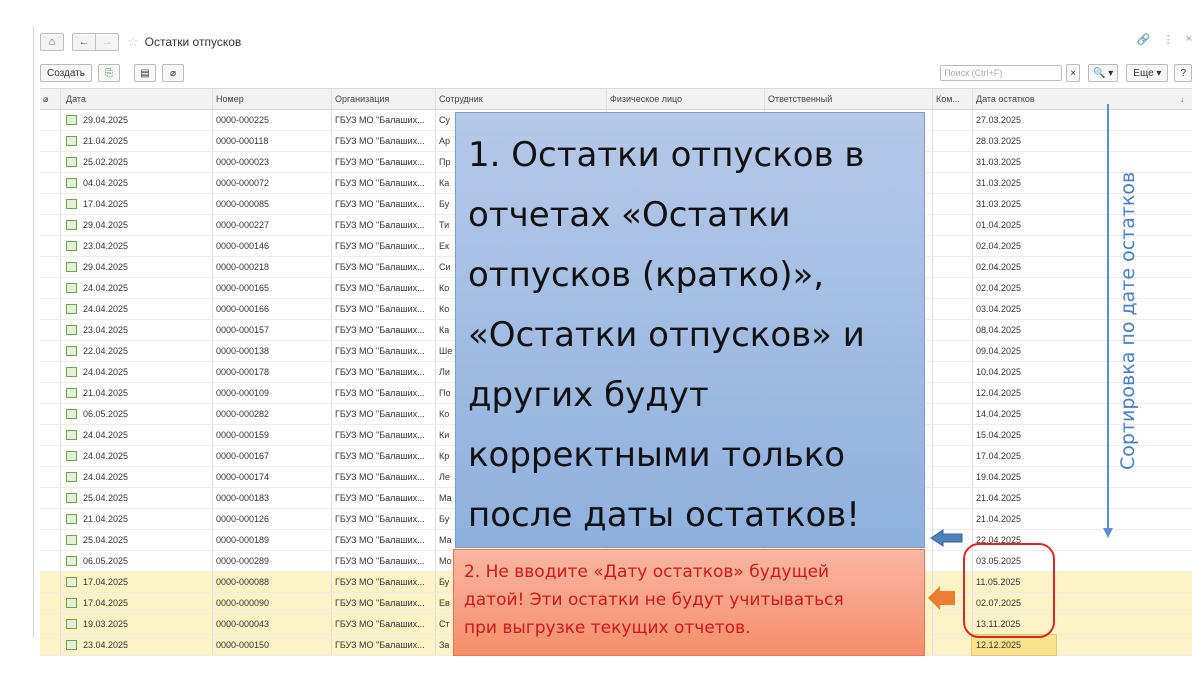  Describe the element at coordinates (941, 598) in the screenshot. I see `orange-arrow-icon` at that location.